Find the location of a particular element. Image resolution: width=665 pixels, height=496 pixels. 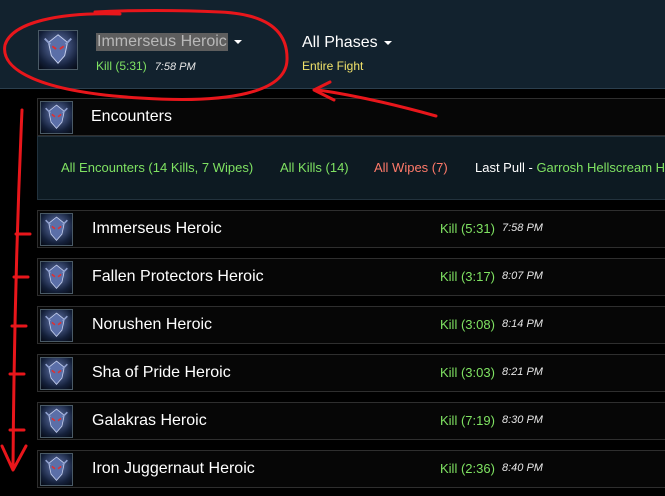

encounter-result: Kill (3:03) is located at coordinates (467, 372).